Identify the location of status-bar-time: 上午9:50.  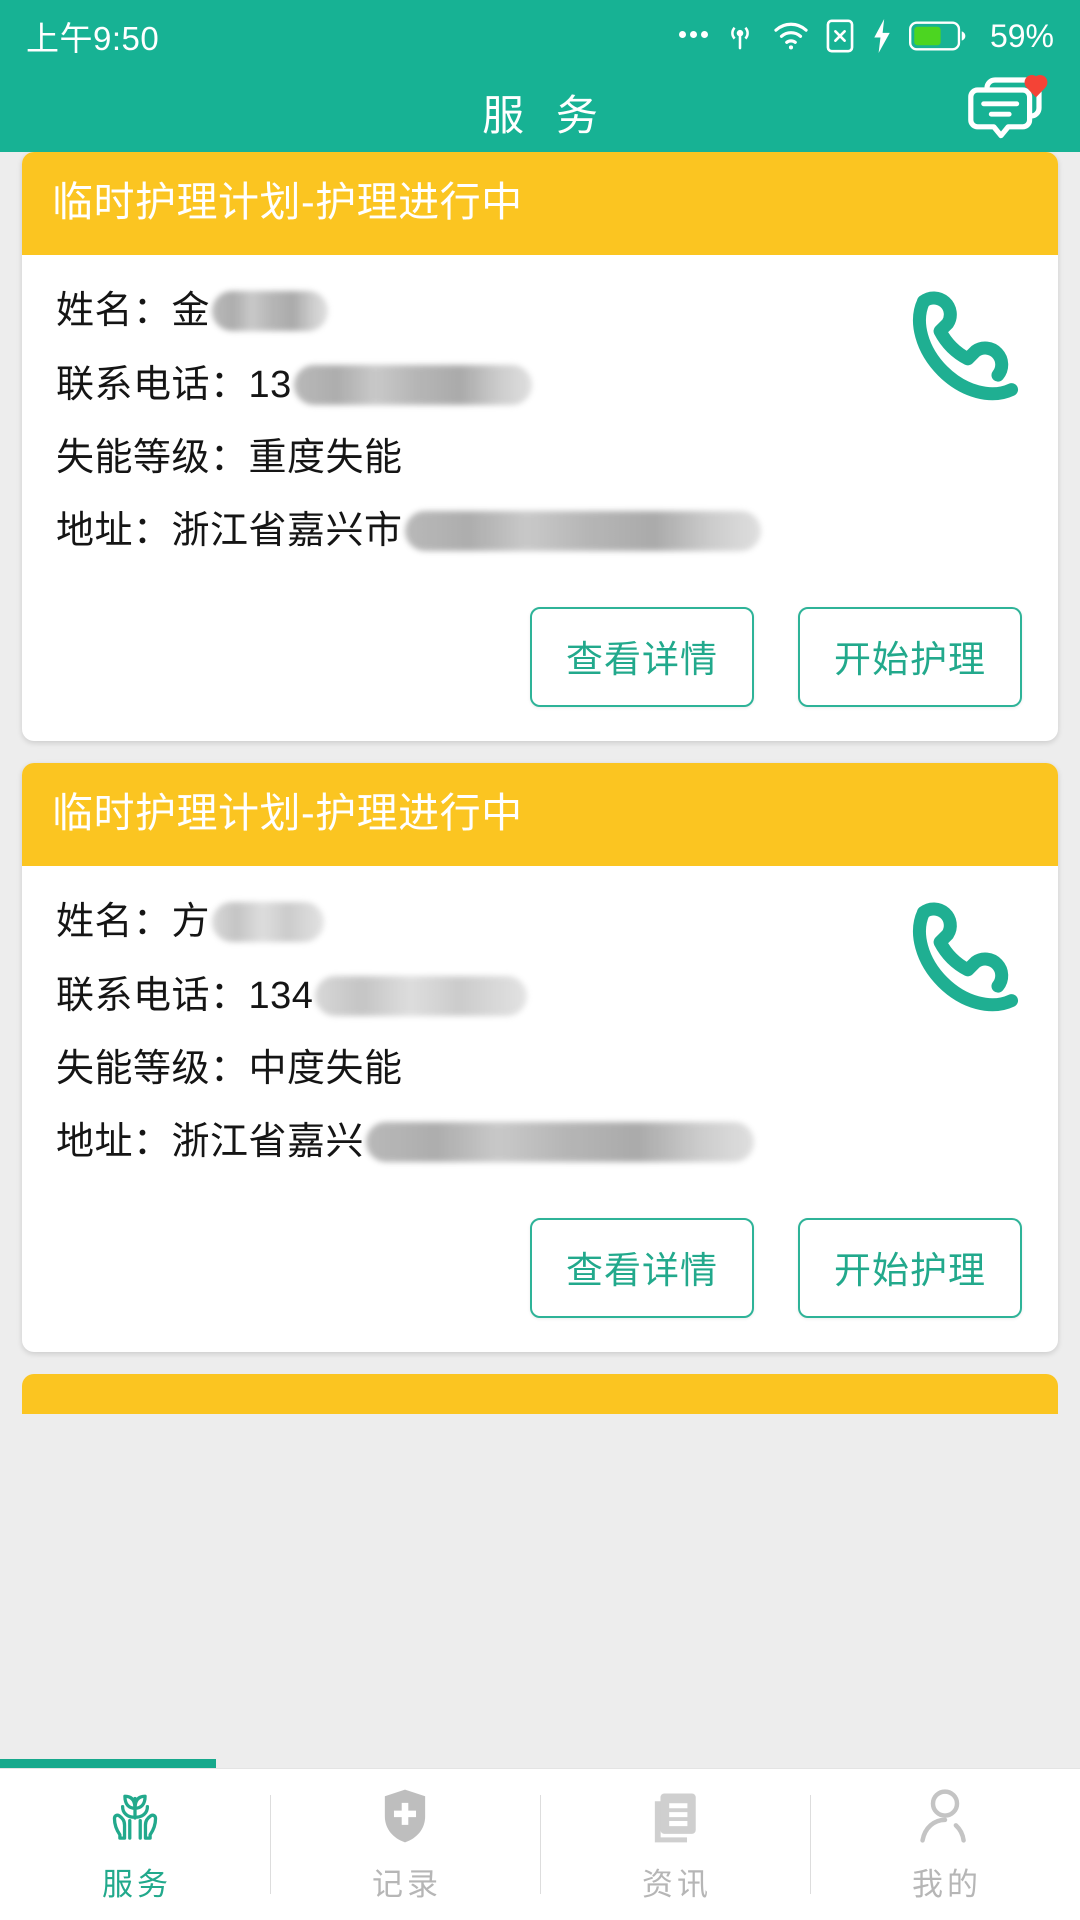
(93, 38).